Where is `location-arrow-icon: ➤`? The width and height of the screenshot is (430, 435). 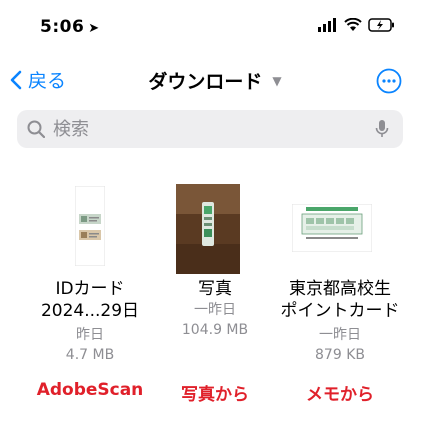 location-arrow-icon: ➤ is located at coordinates (94, 28).